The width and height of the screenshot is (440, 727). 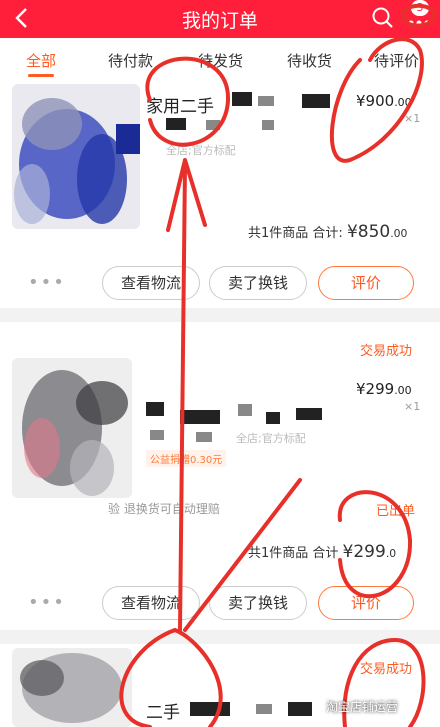 I want to click on tab-pending-review: 待评价, so click(x=396, y=60).